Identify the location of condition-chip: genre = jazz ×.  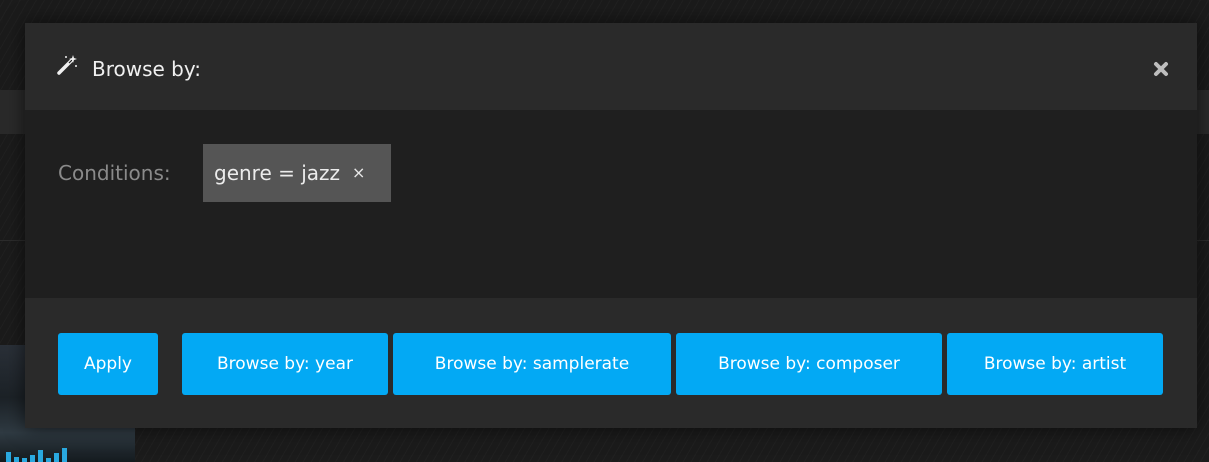
(297, 173).